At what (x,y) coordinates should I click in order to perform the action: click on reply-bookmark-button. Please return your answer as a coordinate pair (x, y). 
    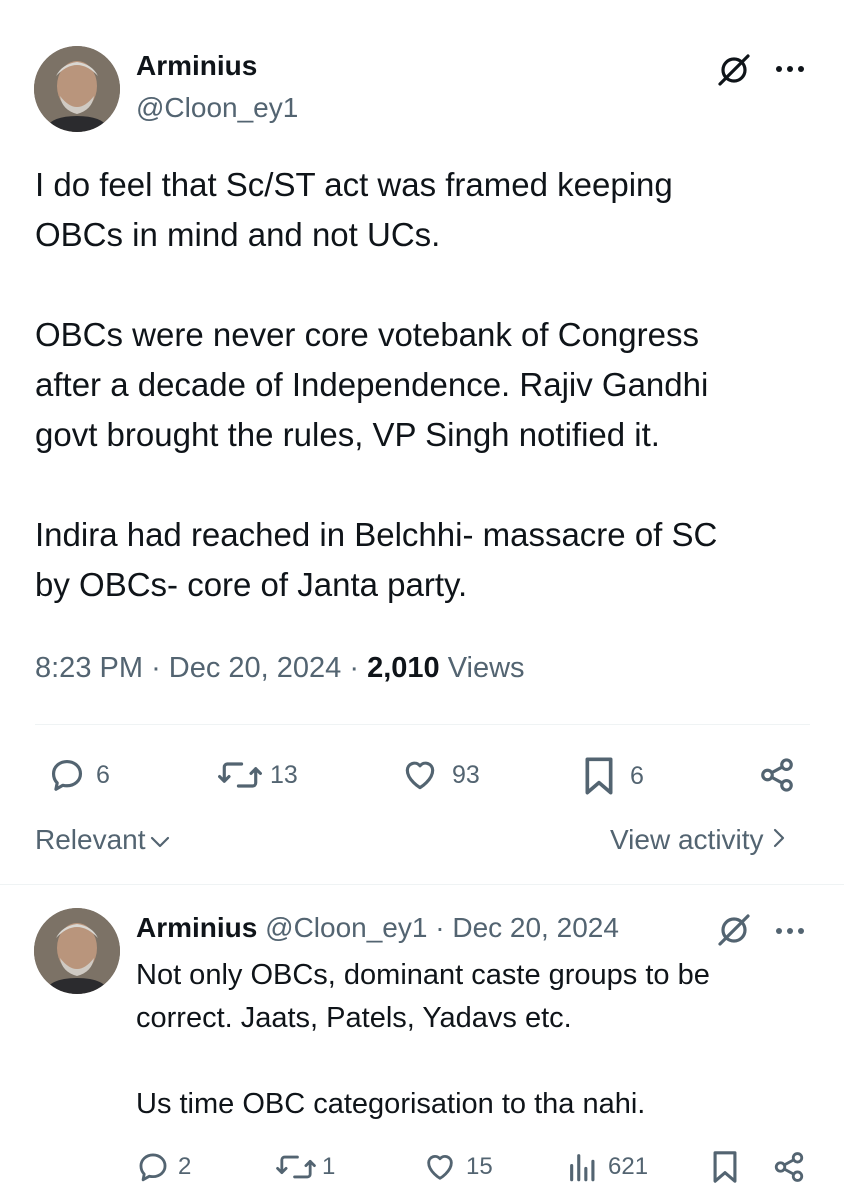
    Looking at the image, I should click on (725, 1167).